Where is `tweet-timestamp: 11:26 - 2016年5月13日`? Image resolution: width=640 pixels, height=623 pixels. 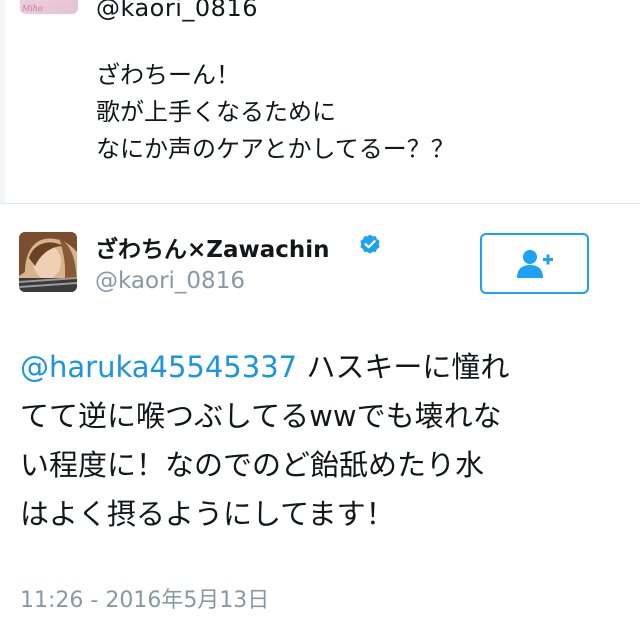
tweet-timestamp: 11:26 - 2016年5月13日 is located at coordinates (144, 598).